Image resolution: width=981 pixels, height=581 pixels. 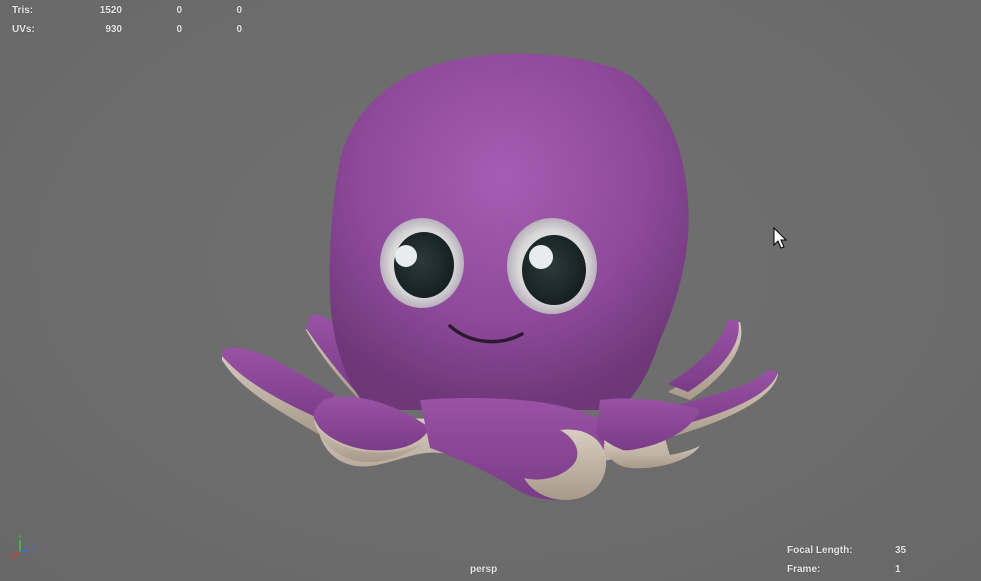 What do you see at coordinates (780, 238) in the screenshot?
I see `mouse-cursor-icon` at bounding box center [780, 238].